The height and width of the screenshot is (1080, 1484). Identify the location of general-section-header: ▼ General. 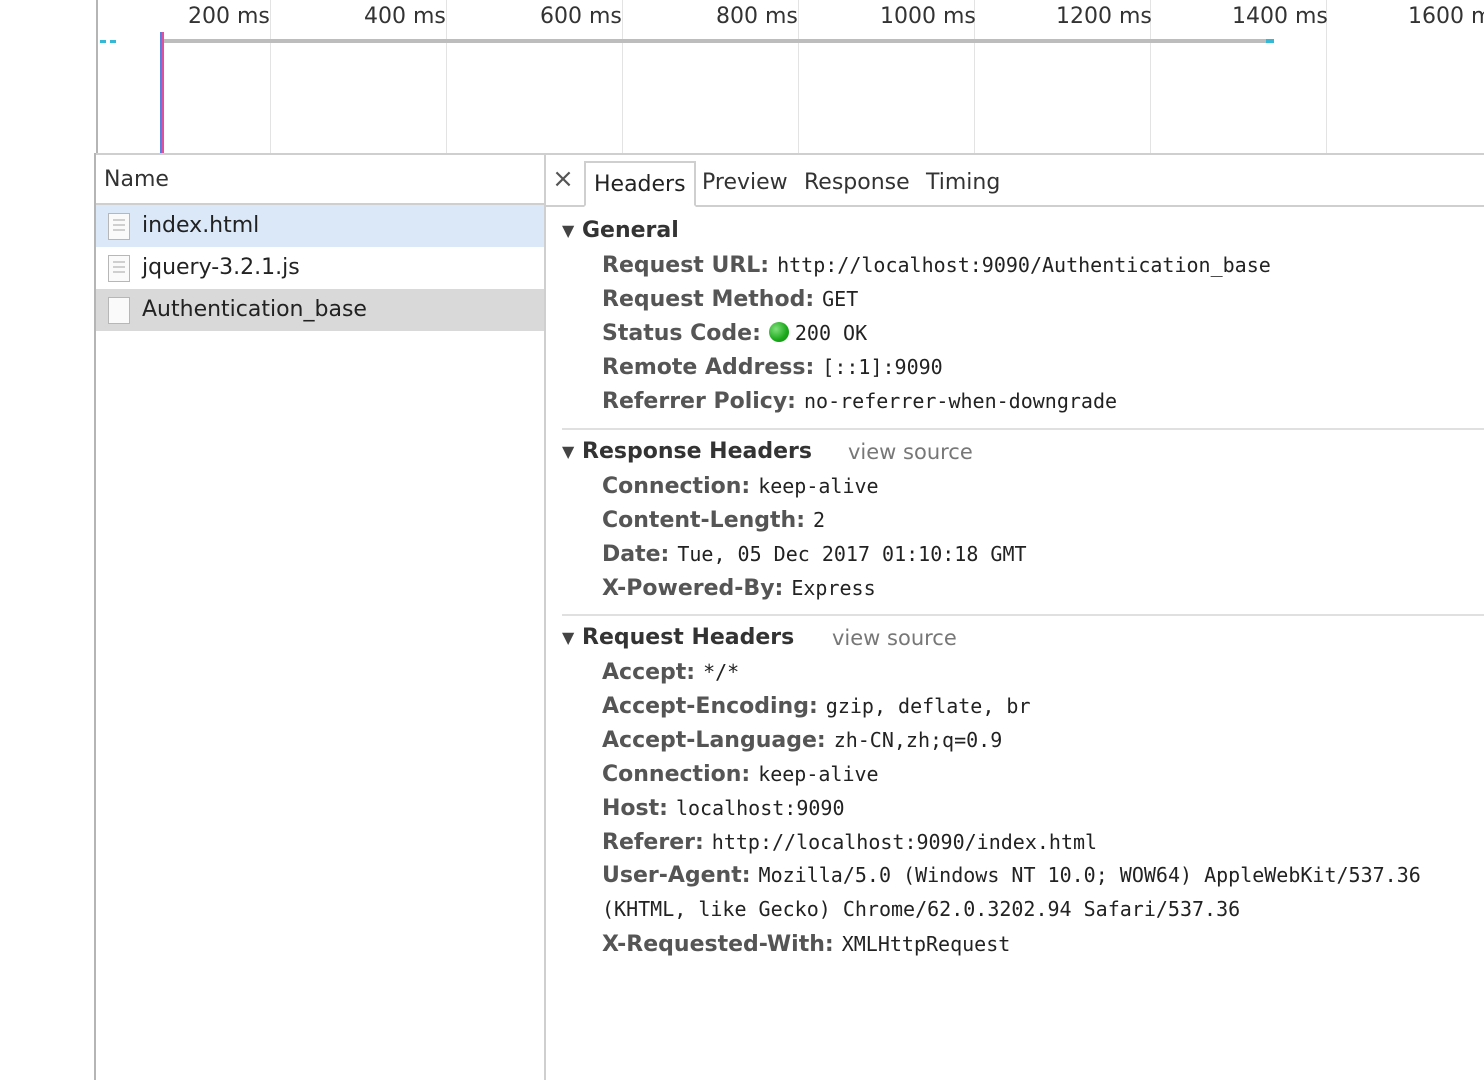
(1023, 231).